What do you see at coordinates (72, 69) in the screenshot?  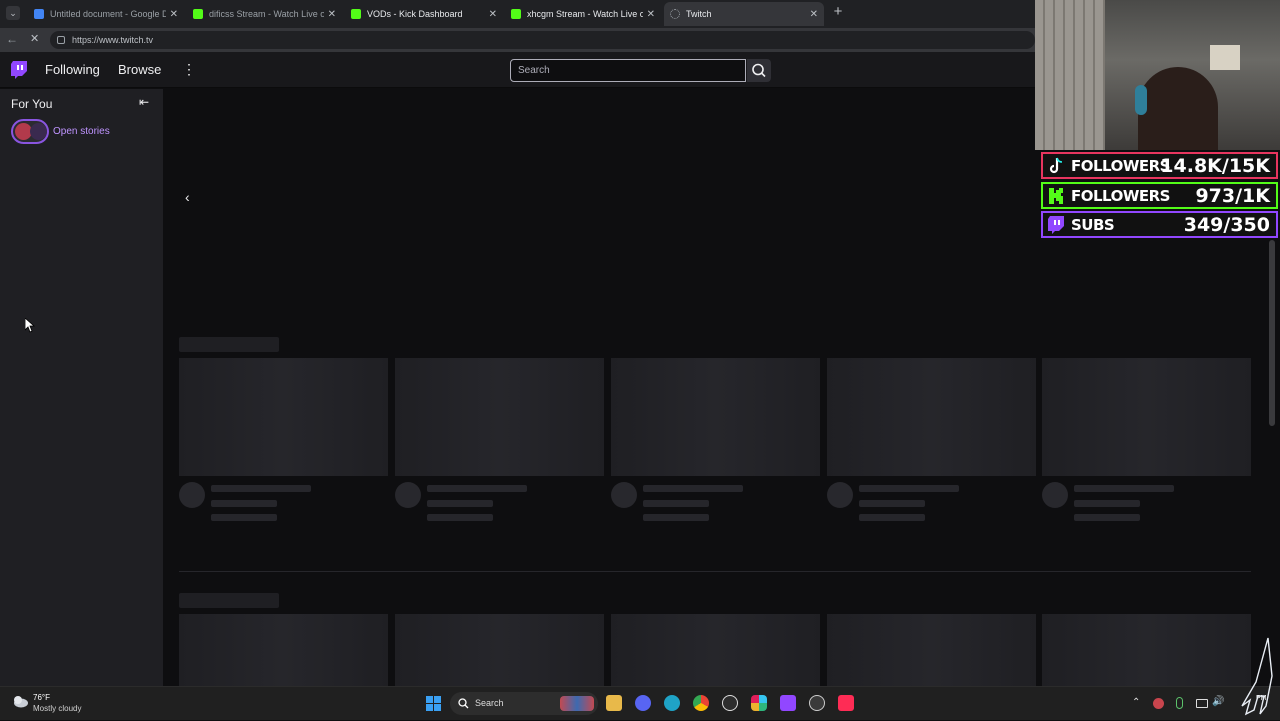 I see `nav-following-link: Following` at bounding box center [72, 69].